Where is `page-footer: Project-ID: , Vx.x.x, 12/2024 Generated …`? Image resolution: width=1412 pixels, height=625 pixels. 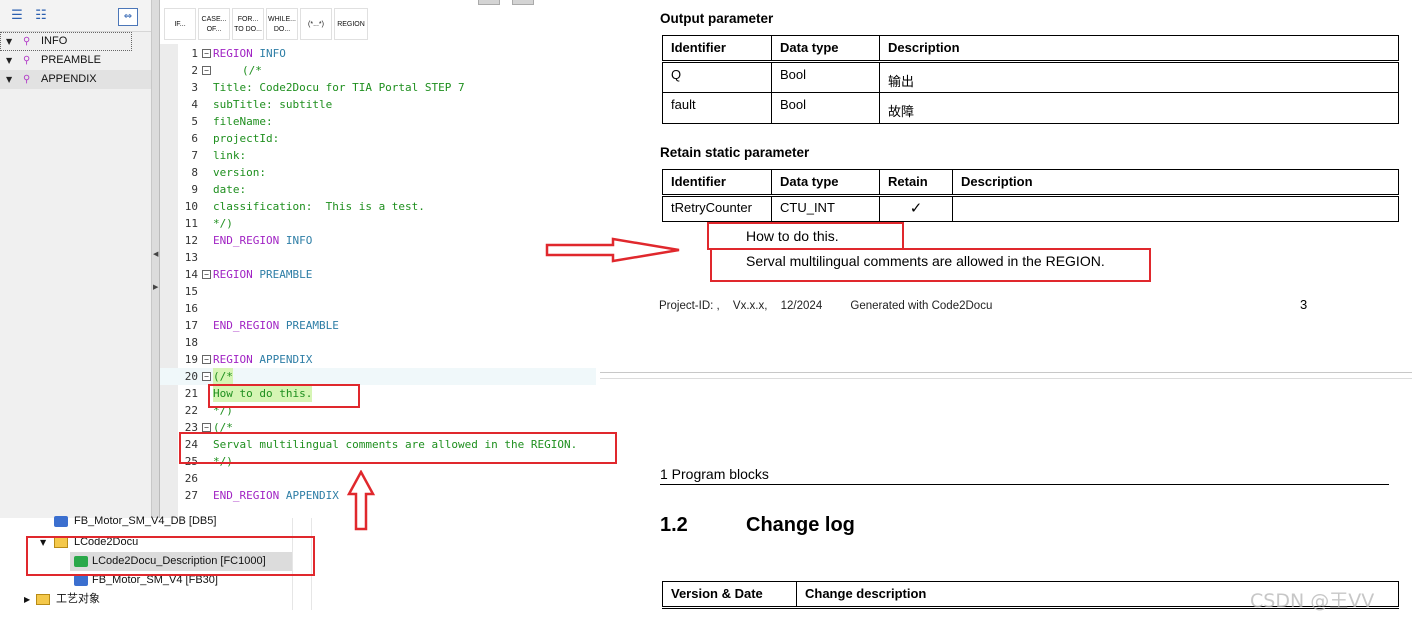
page-footer: Project-ID: , Vx.x.x, 12/2024 Generated … is located at coordinates (825, 306).